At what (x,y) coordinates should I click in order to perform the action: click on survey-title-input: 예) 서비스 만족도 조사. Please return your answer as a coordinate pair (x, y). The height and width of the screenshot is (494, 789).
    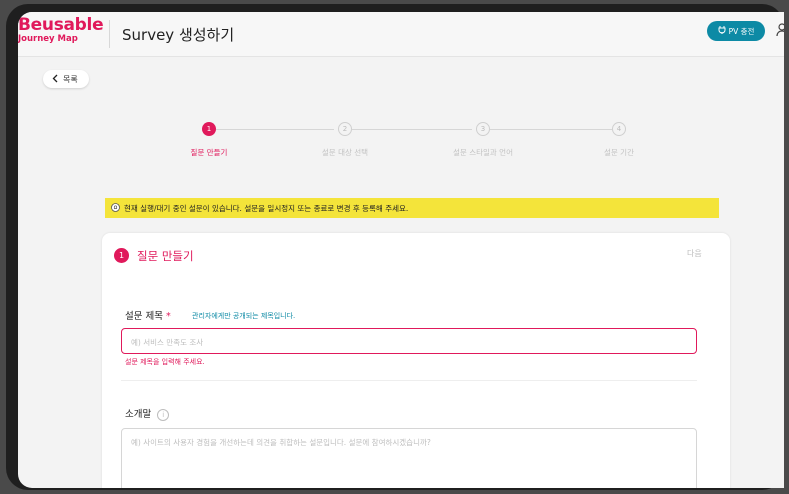
    Looking at the image, I should click on (409, 341).